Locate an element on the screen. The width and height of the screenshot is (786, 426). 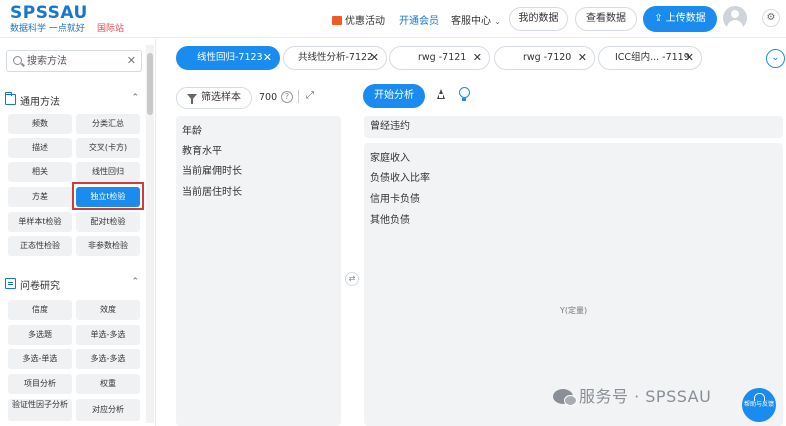
nav-promo-link: 优惠活动 is located at coordinates (358, 19).